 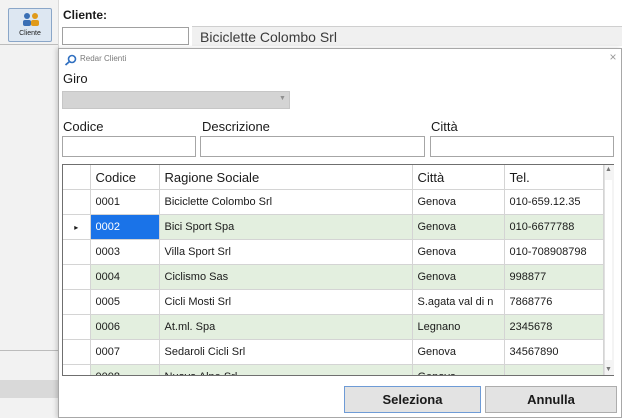 What do you see at coordinates (125, 177) in the screenshot?
I see `column-header-codice: Codice` at bounding box center [125, 177].